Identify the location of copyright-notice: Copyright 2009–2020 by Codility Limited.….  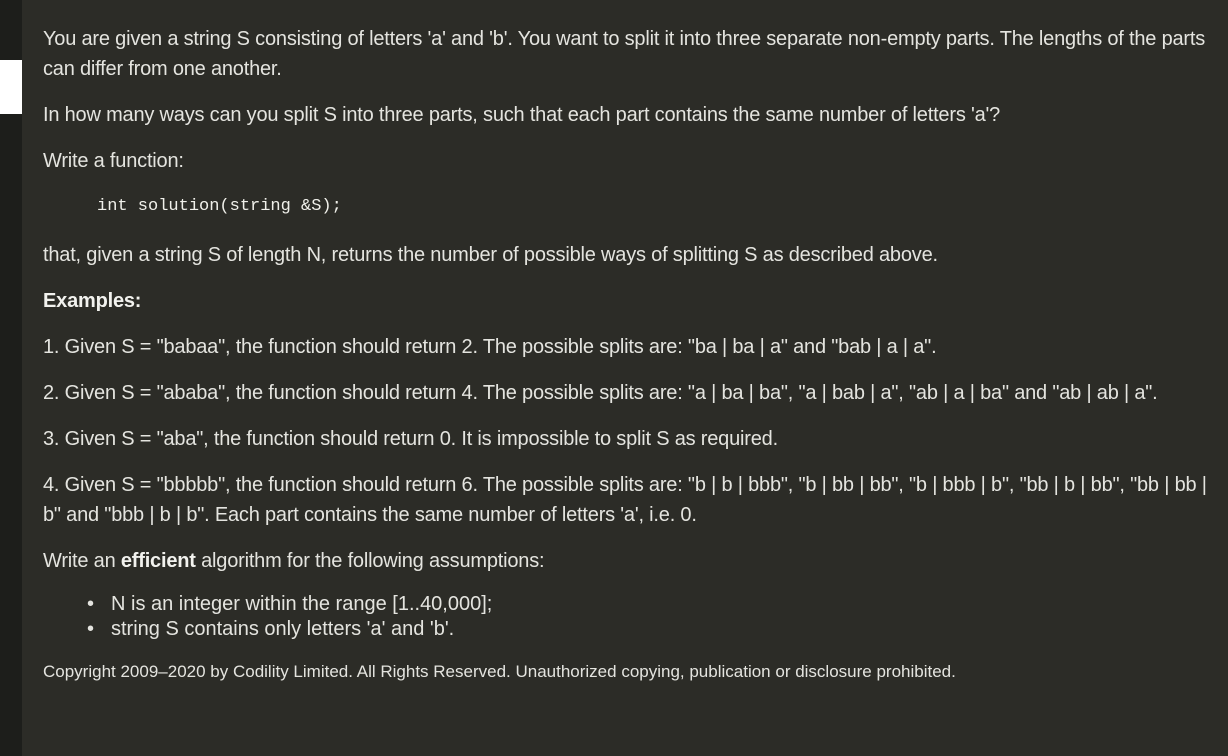
(499, 671).